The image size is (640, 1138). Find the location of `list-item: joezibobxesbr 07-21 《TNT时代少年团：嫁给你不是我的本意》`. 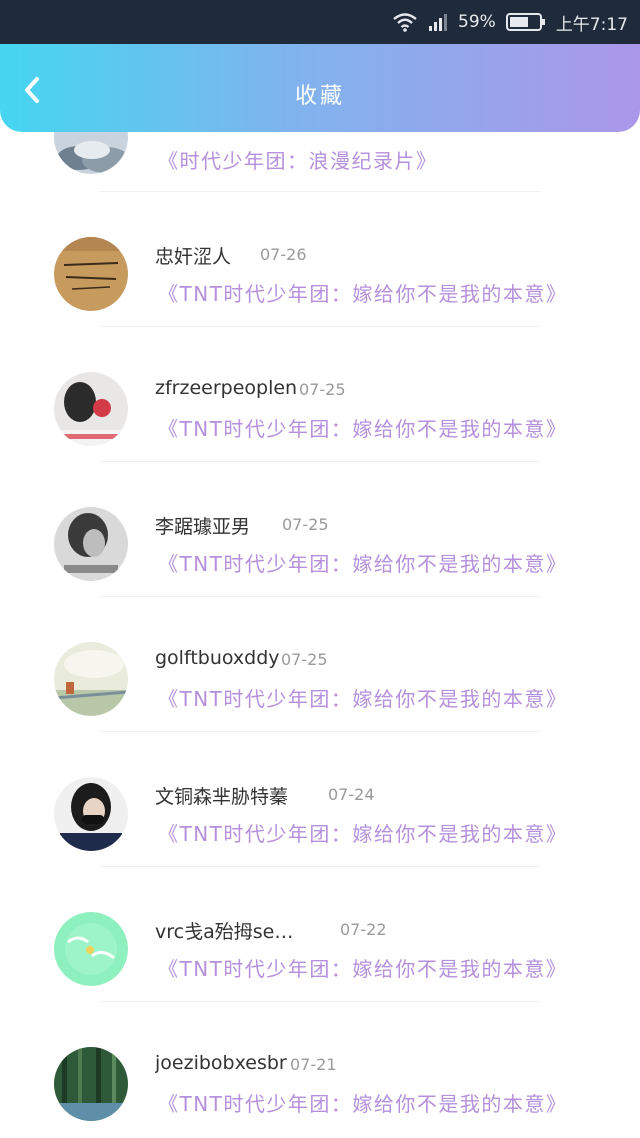

list-item: joezibobxesbr 07-21 《TNT时代少年团：嫁给你不是我的本意》 is located at coordinates (320, 1069).